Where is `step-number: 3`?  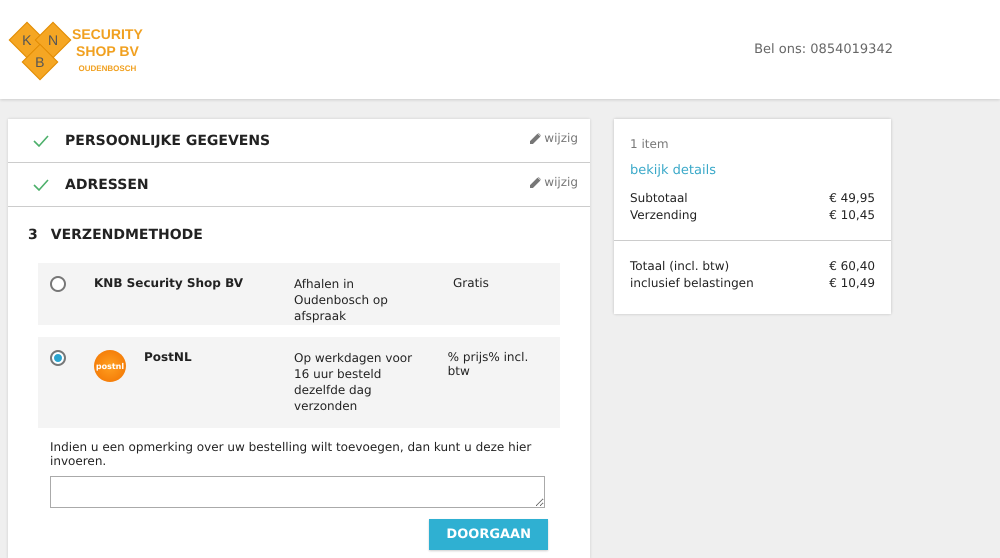 step-number: 3 is located at coordinates (33, 235).